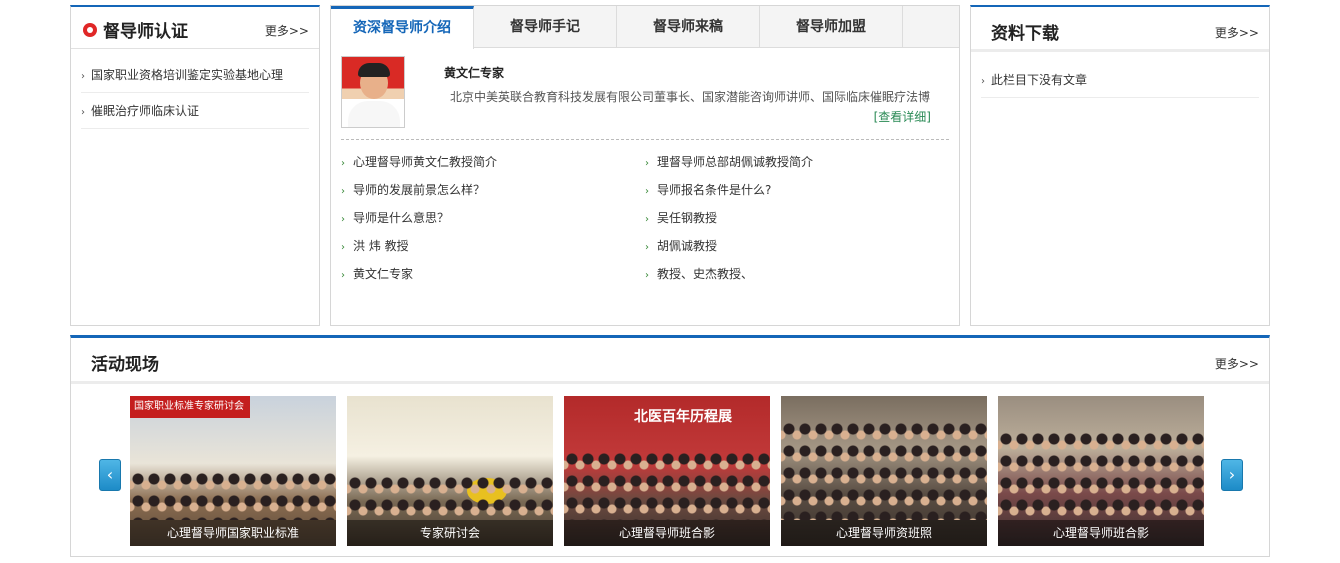 The image size is (1340, 563). Describe the element at coordinates (195, 165) in the screenshot. I see `certification-panel: 督导师认证 更多>> › 国家职业资格培训鉴定实验基地心理 › 催眠治疗师临床认证` at that location.